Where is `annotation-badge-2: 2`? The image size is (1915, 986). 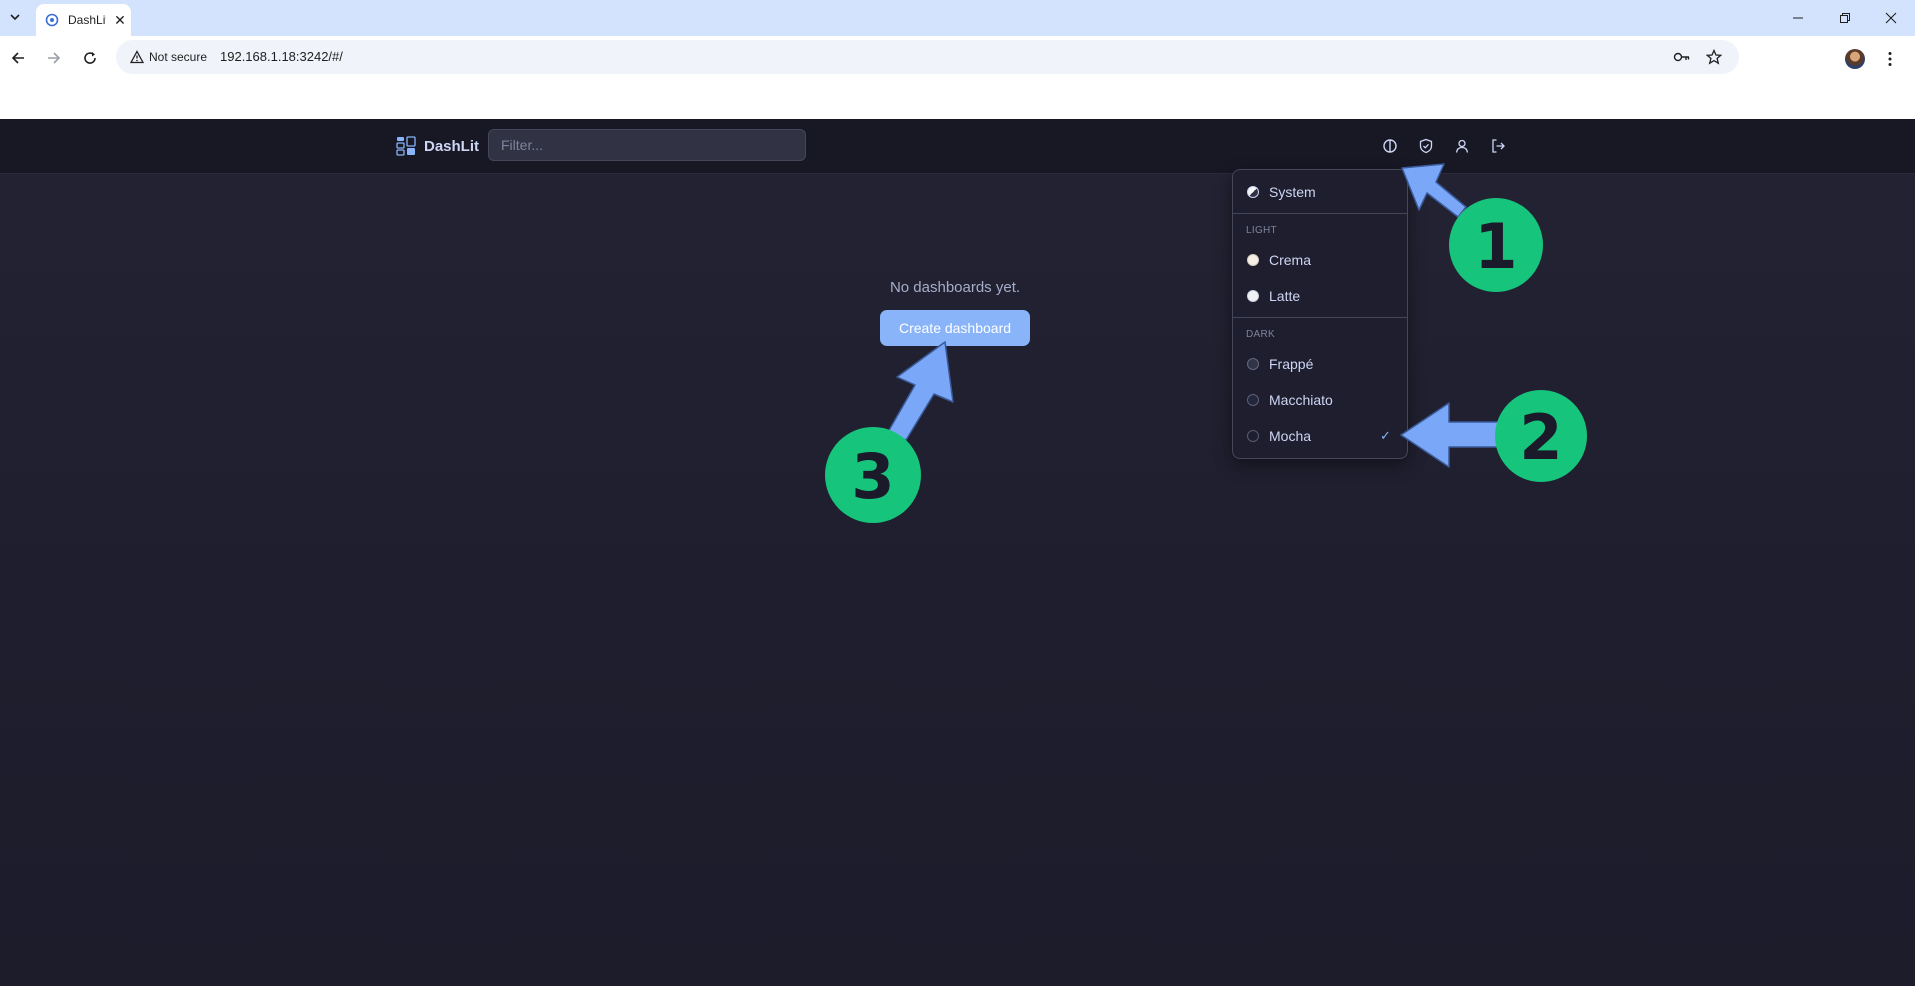
annotation-badge-2: 2 is located at coordinates (1541, 436).